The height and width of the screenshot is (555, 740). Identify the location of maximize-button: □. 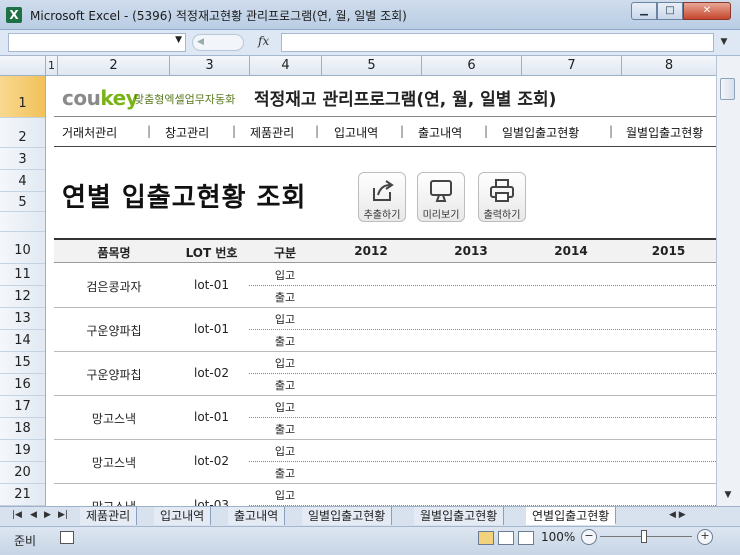
(670, 11).